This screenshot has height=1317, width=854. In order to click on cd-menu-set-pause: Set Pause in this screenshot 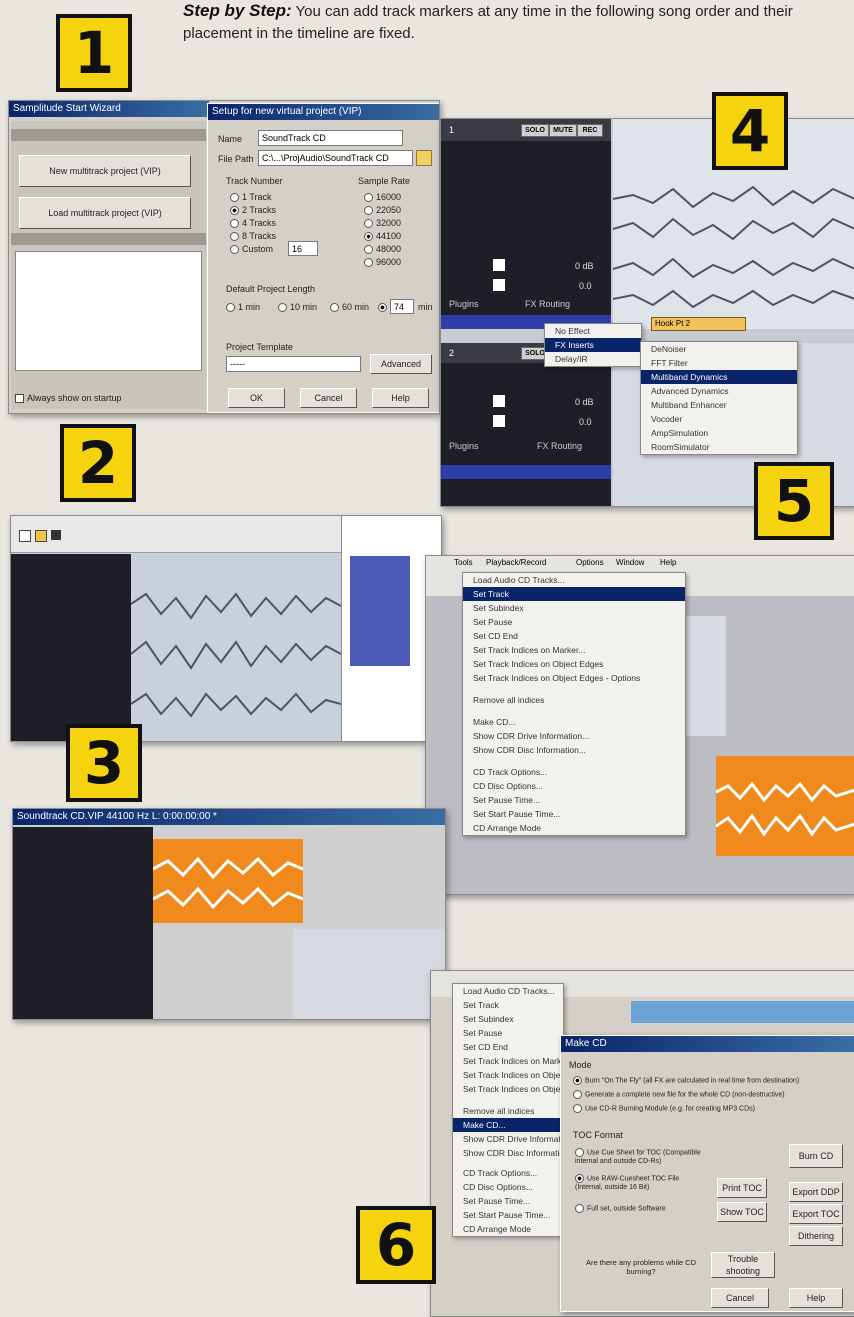, I will do `click(574, 622)`.